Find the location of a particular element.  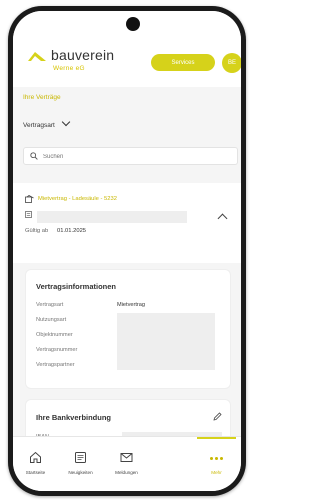

info-row-label: Vertragsart is located at coordinates (50, 305).